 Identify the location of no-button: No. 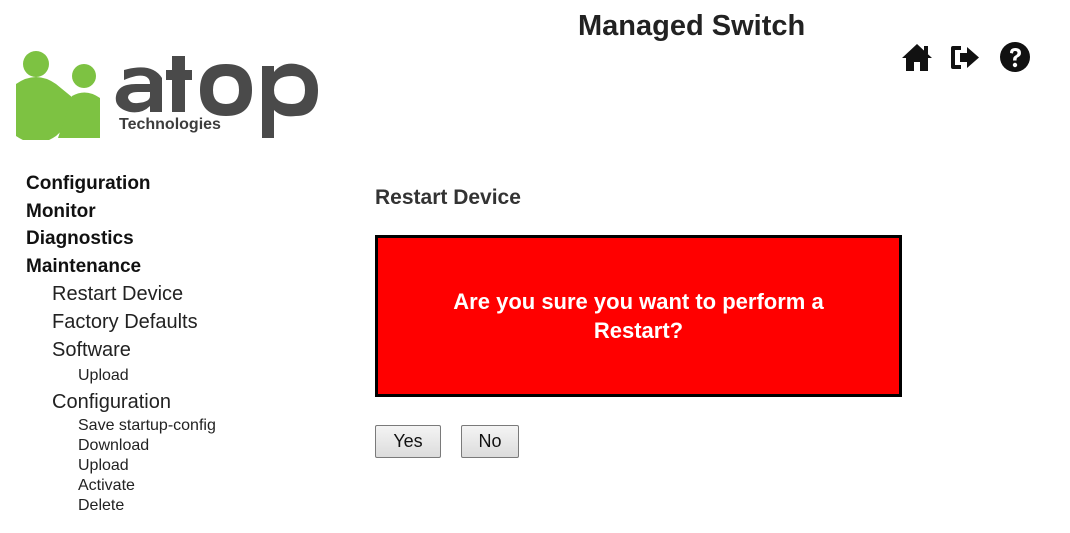
(490, 441).